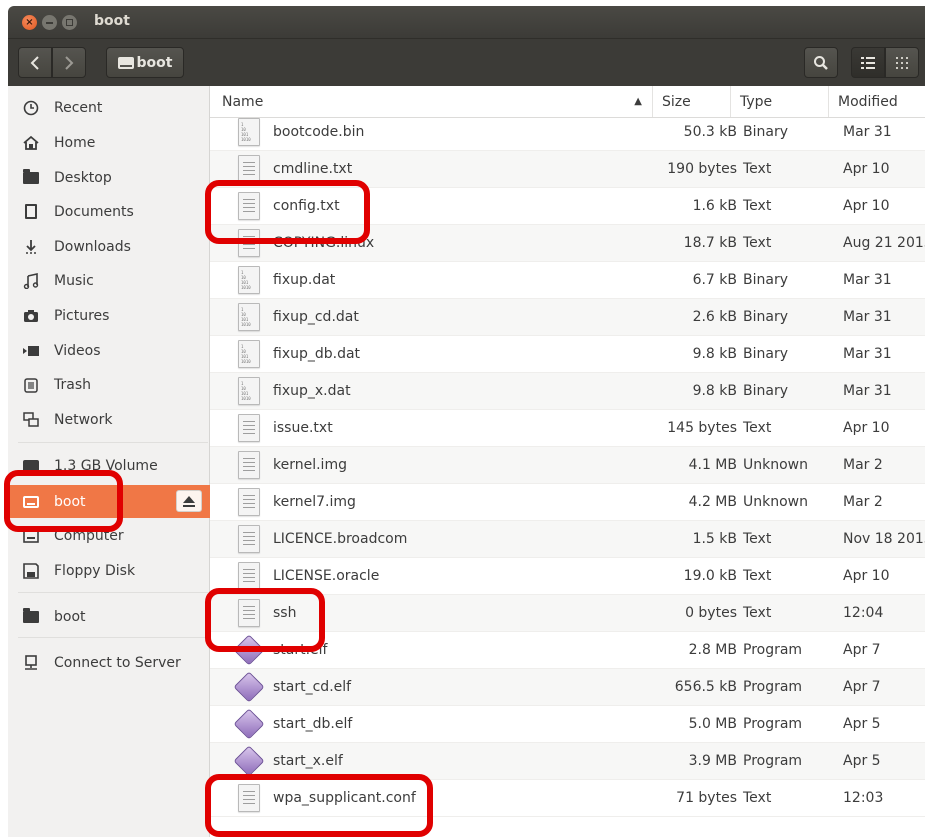  What do you see at coordinates (567, 243) in the screenshot?
I see `file-row: COPYING.linux 18.7 kB Text Aug 21 2015` at bounding box center [567, 243].